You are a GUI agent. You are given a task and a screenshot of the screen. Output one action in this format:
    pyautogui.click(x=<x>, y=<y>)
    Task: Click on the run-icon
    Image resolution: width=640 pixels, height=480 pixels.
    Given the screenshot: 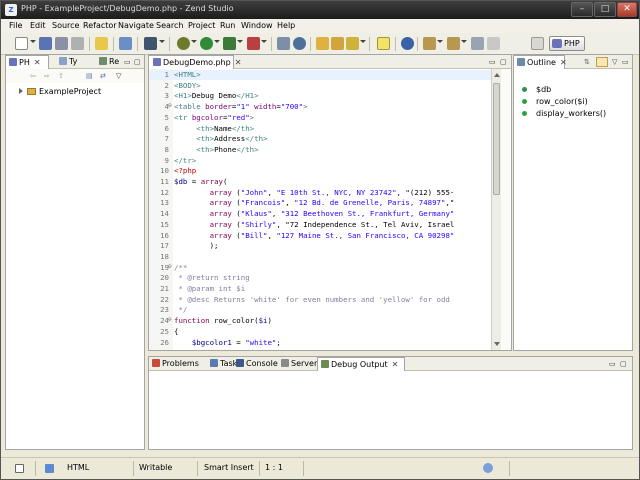 What is the action you would take?
    pyautogui.click(x=206, y=43)
    